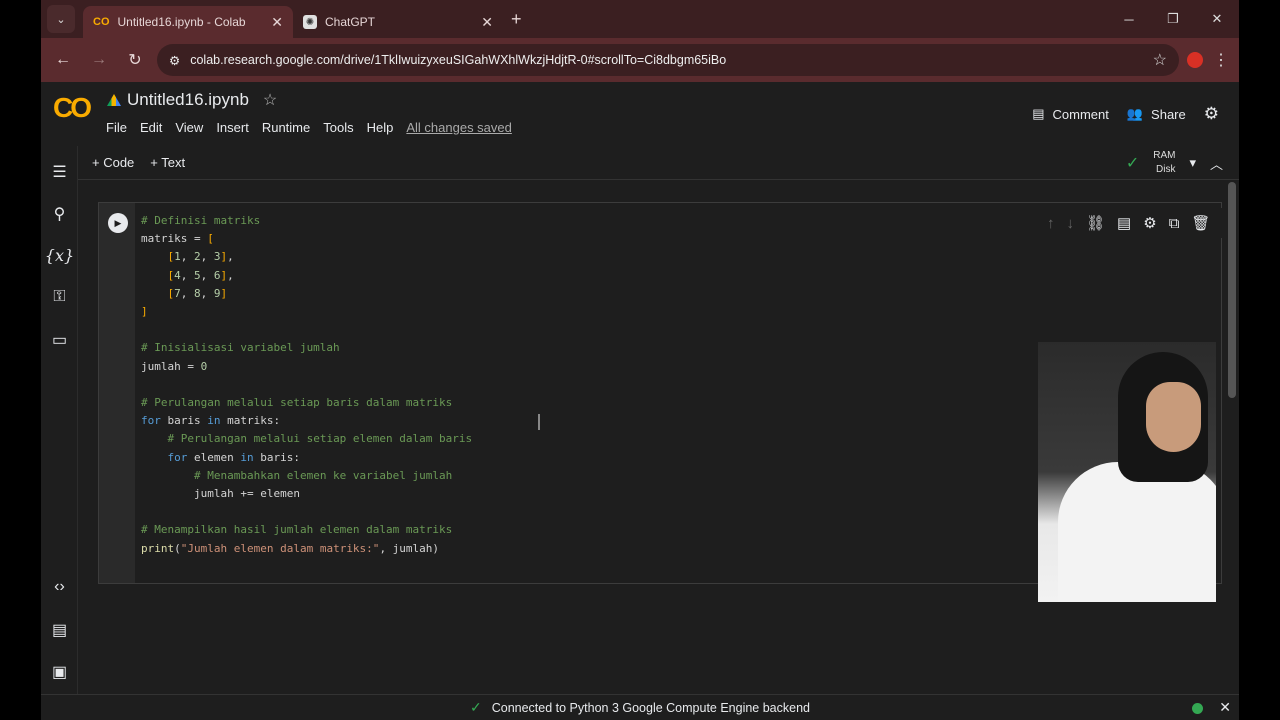 The image size is (1280, 720). I want to click on webcam-overlay, so click(1127, 472).